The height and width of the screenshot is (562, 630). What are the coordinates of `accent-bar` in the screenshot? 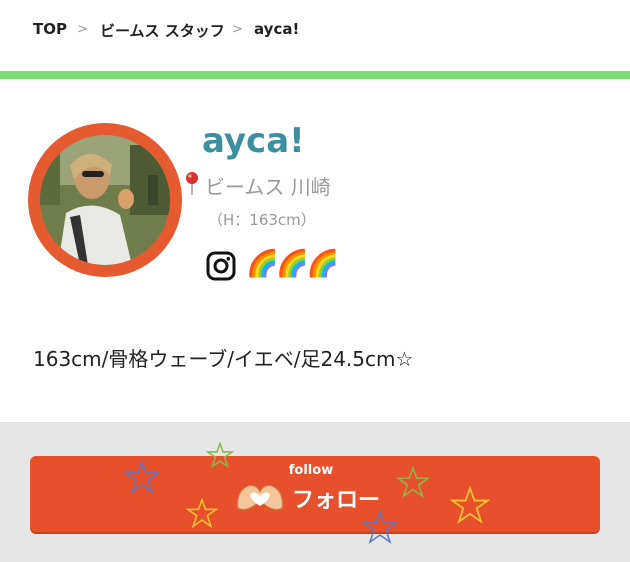 It's located at (315, 75).